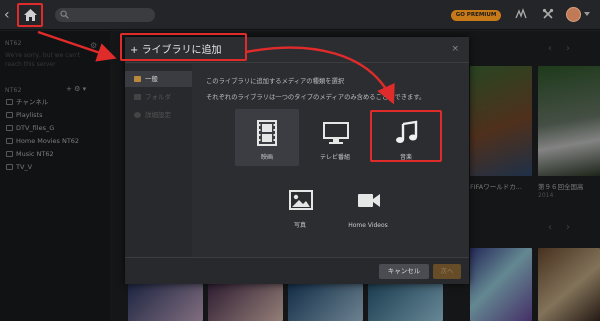  I want to click on search-input, so click(105, 15).